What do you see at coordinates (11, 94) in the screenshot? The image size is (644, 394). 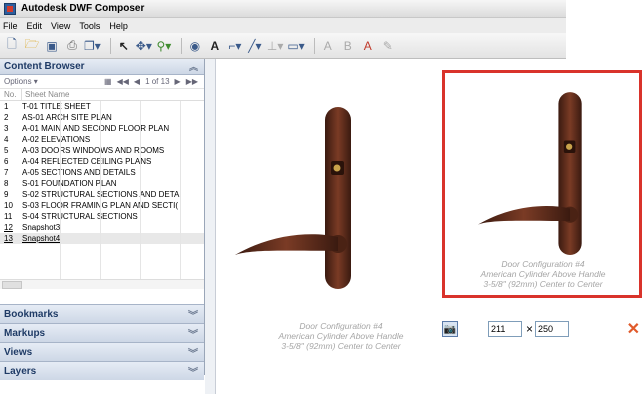 I see `column-number: No.` at bounding box center [11, 94].